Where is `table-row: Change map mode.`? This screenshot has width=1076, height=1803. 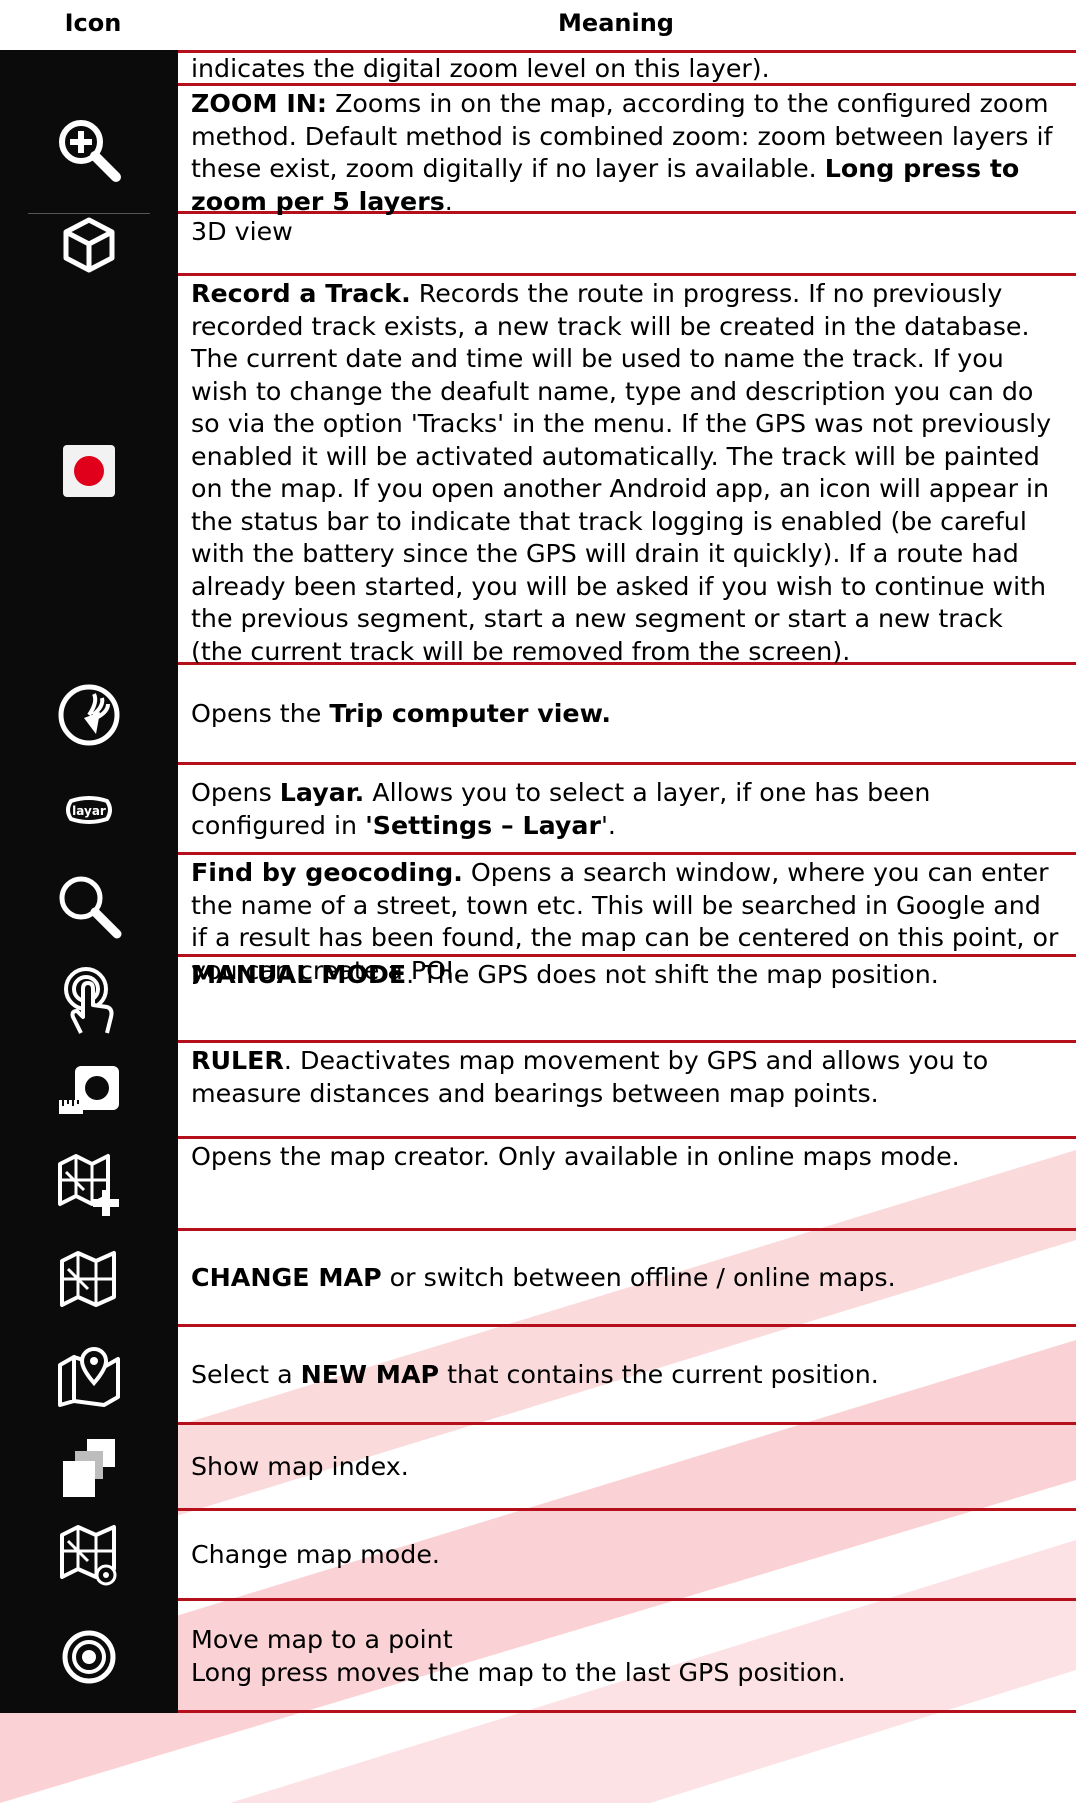
table-row: Change map mode. is located at coordinates (538, 1556).